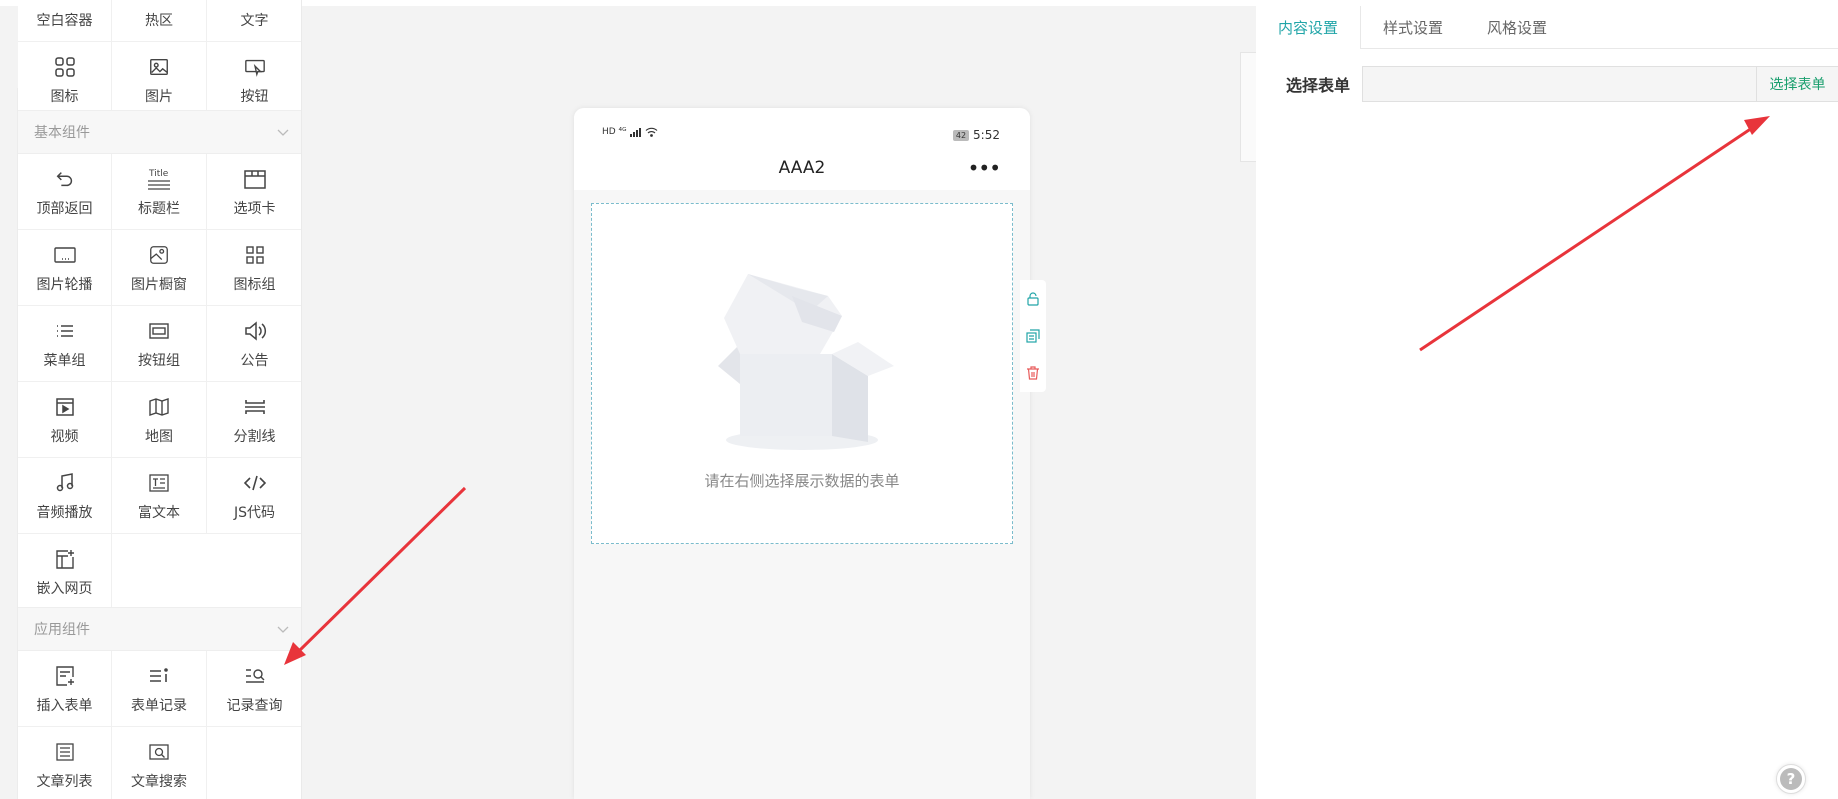 This screenshot has width=1838, height=799. I want to click on component-image: 图片, so click(159, 80).